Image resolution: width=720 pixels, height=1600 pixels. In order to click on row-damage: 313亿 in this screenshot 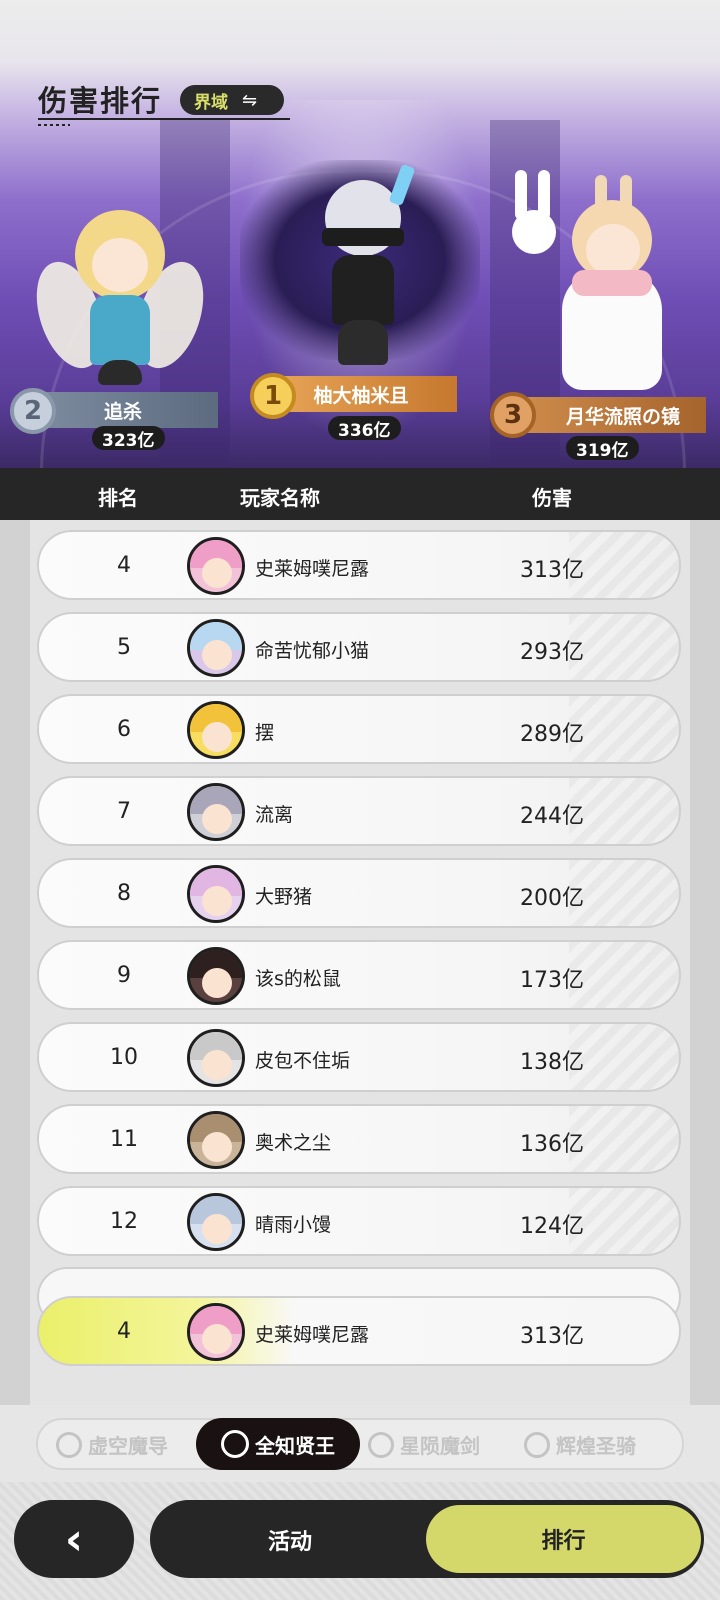, I will do `click(552, 570)`.